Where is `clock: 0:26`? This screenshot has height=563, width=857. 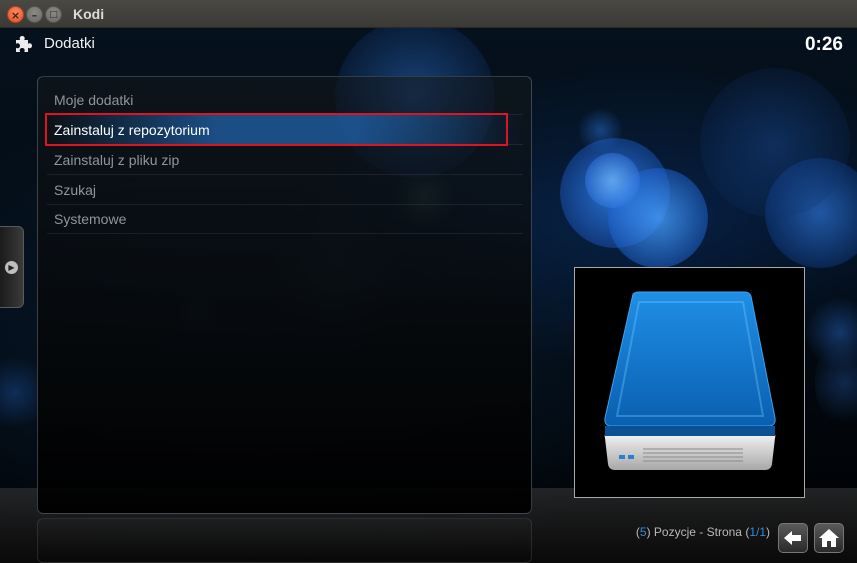 clock: 0:26 is located at coordinates (823, 44).